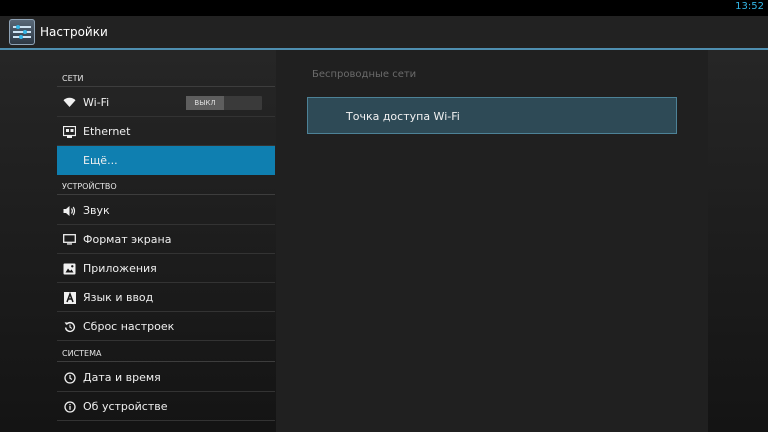  Describe the element at coordinates (69, 297) in the screenshot. I see `keyboard-icon` at that location.